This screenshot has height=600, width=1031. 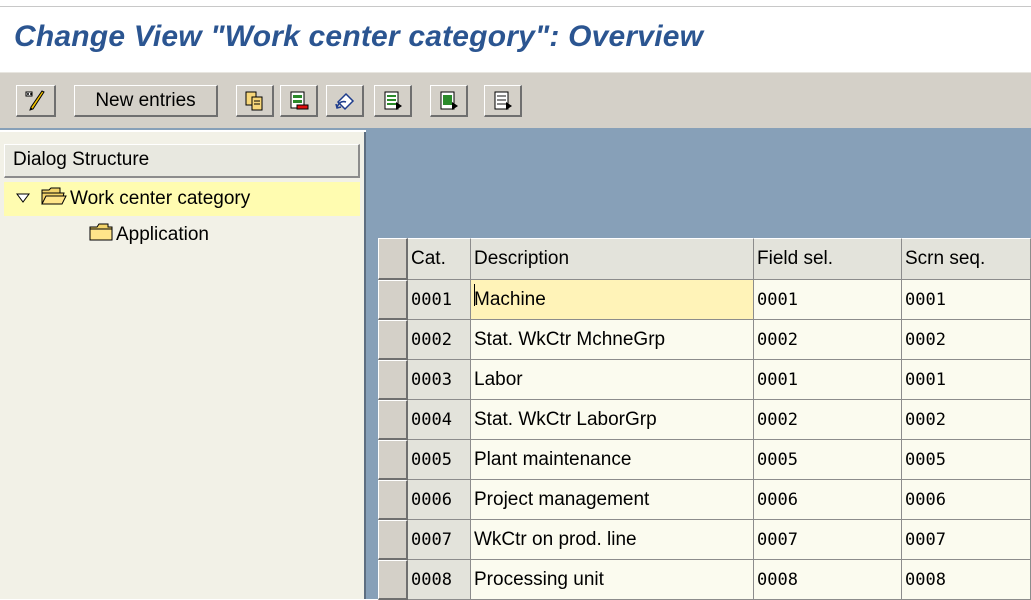 What do you see at coordinates (439, 460) in the screenshot?
I see `cell-cat: 0005` at bounding box center [439, 460].